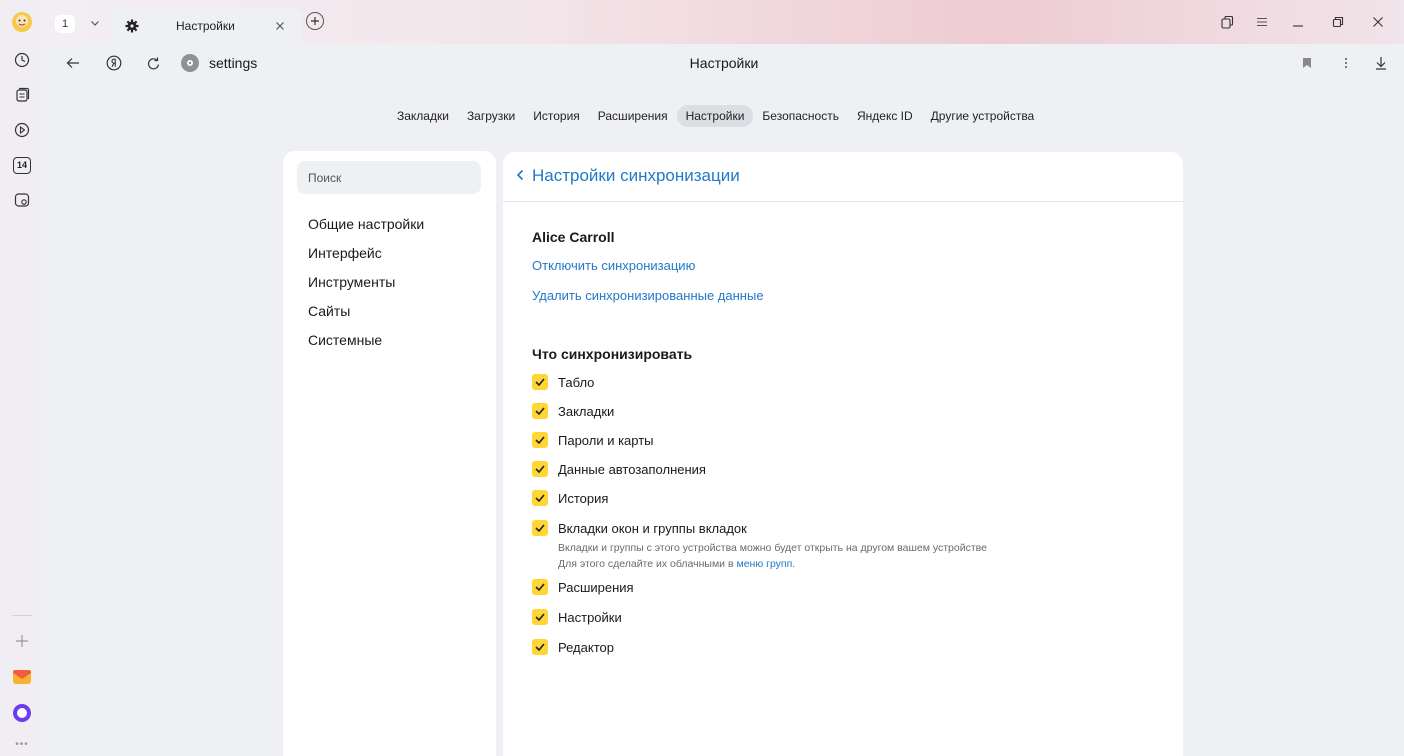 Image resolution: width=1404 pixels, height=756 pixels. What do you see at coordinates (280, 26) in the screenshot?
I see `close-icon` at bounding box center [280, 26].